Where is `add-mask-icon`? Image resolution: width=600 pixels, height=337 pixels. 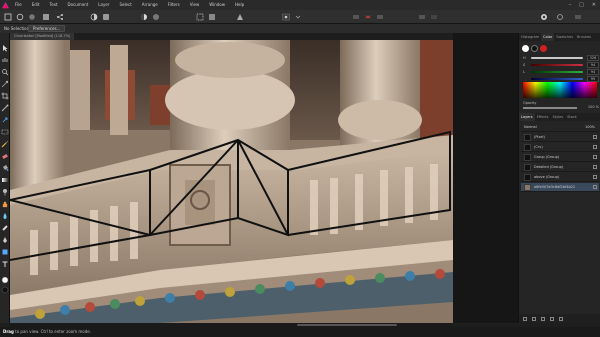
add-mask-icon is located at coordinates (543, 318).